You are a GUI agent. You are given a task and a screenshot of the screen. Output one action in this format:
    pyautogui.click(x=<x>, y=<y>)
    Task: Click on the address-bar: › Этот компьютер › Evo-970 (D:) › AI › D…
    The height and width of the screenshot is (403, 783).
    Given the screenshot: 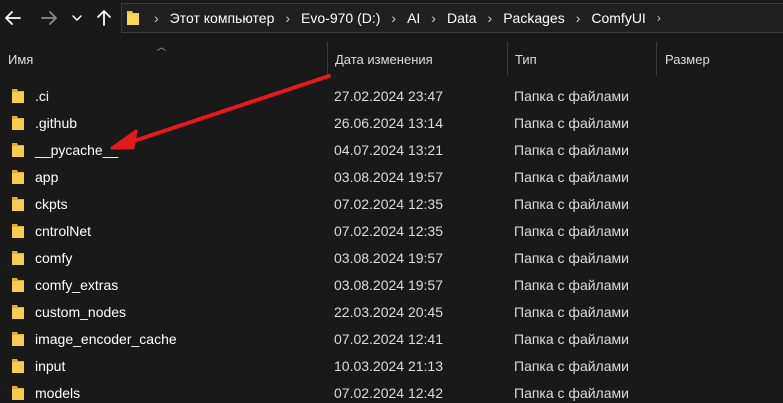 What is the action you would take?
    pyautogui.click(x=452, y=18)
    